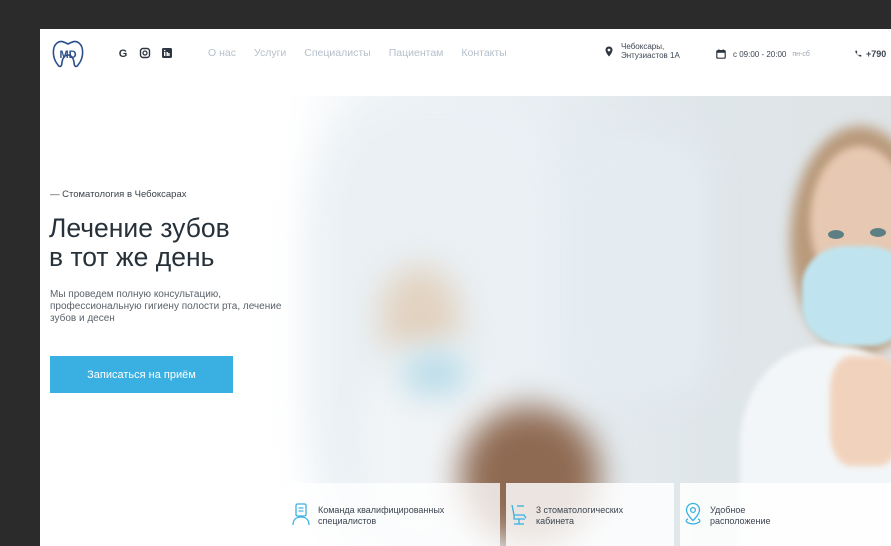  I want to click on doctor-eye-left, so click(836, 234).